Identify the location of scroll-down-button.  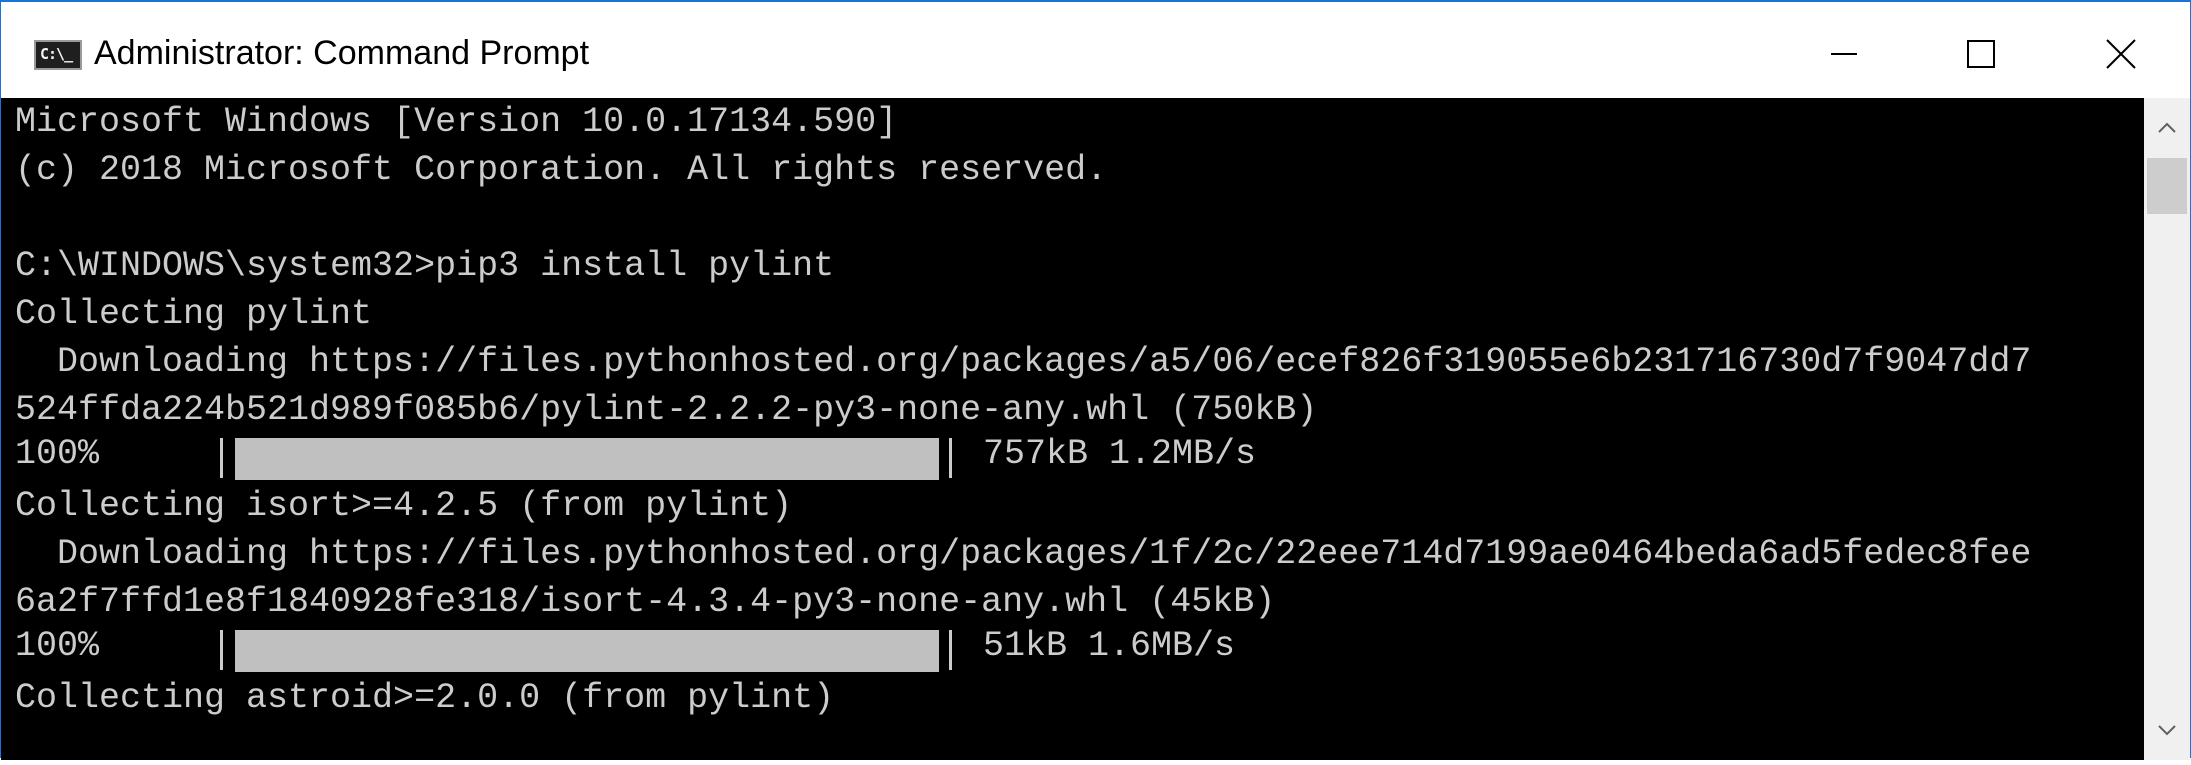
(2167, 732).